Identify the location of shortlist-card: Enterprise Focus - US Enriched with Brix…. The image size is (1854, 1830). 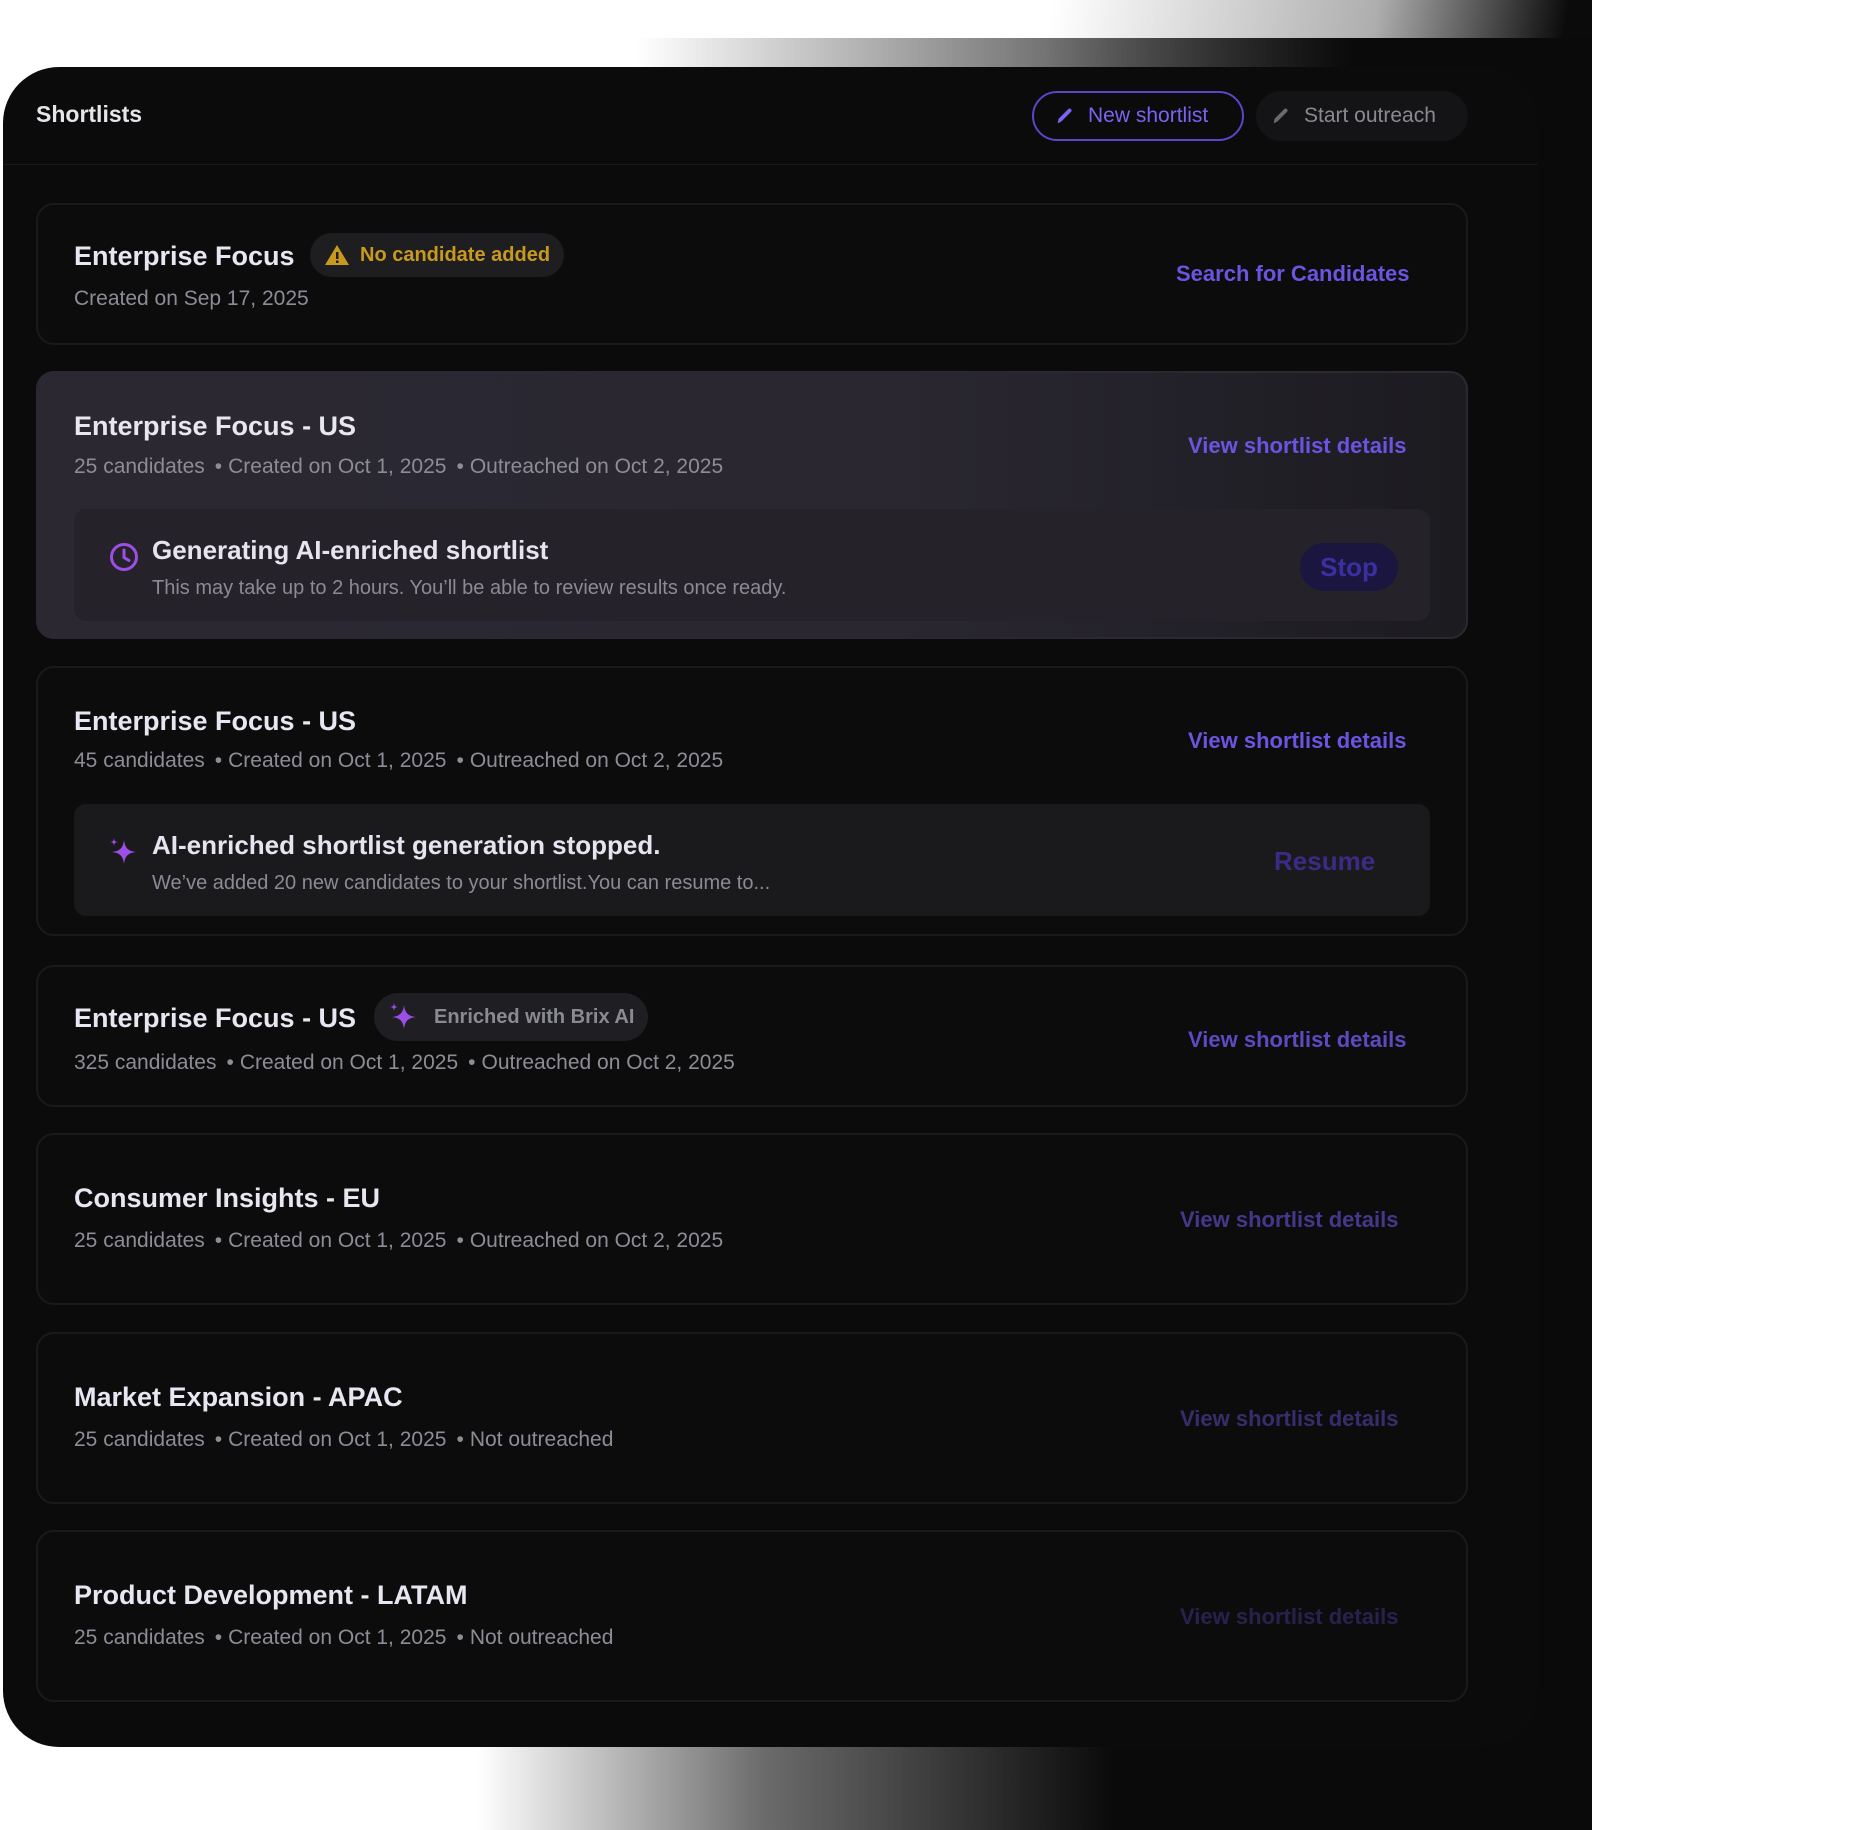
(752, 1036).